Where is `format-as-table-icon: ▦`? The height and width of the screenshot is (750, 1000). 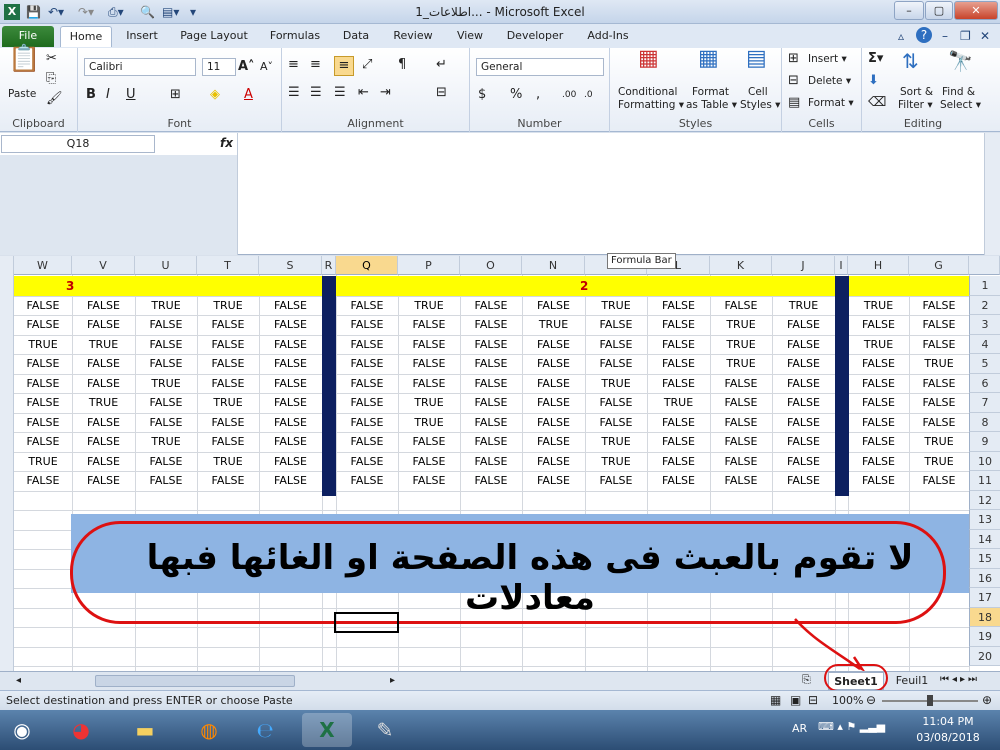
format-as-table-icon: ▦ is located at coordinates (708, 59).